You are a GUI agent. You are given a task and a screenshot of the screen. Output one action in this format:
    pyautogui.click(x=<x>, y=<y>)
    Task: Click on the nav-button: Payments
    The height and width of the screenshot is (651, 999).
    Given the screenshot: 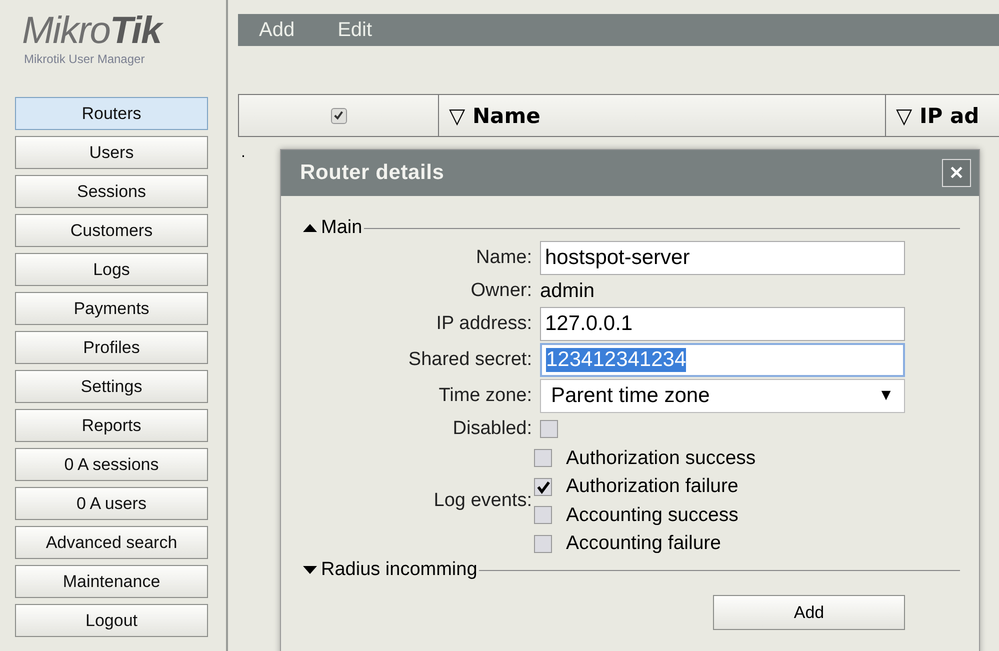 What is the action you would take?
    pyautogui.click(x=111, y=308)
    